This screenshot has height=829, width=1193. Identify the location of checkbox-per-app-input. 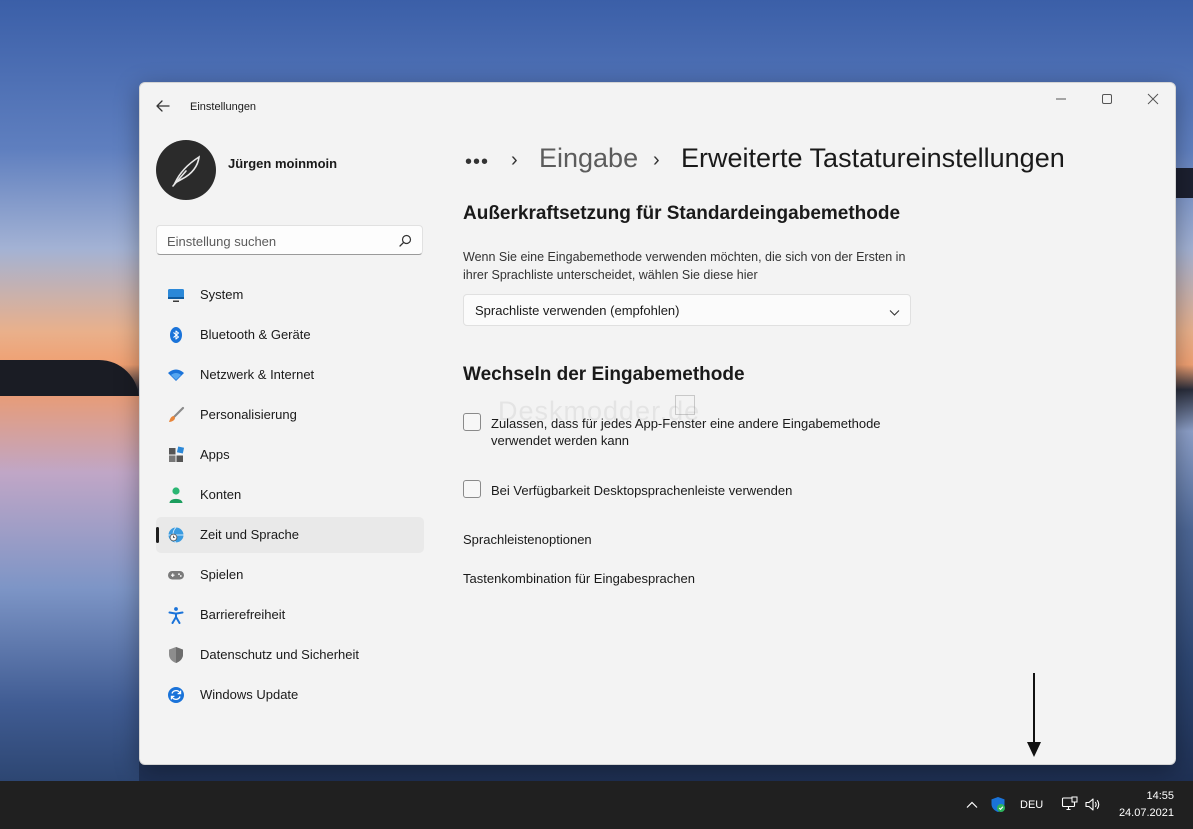
(472, 422).